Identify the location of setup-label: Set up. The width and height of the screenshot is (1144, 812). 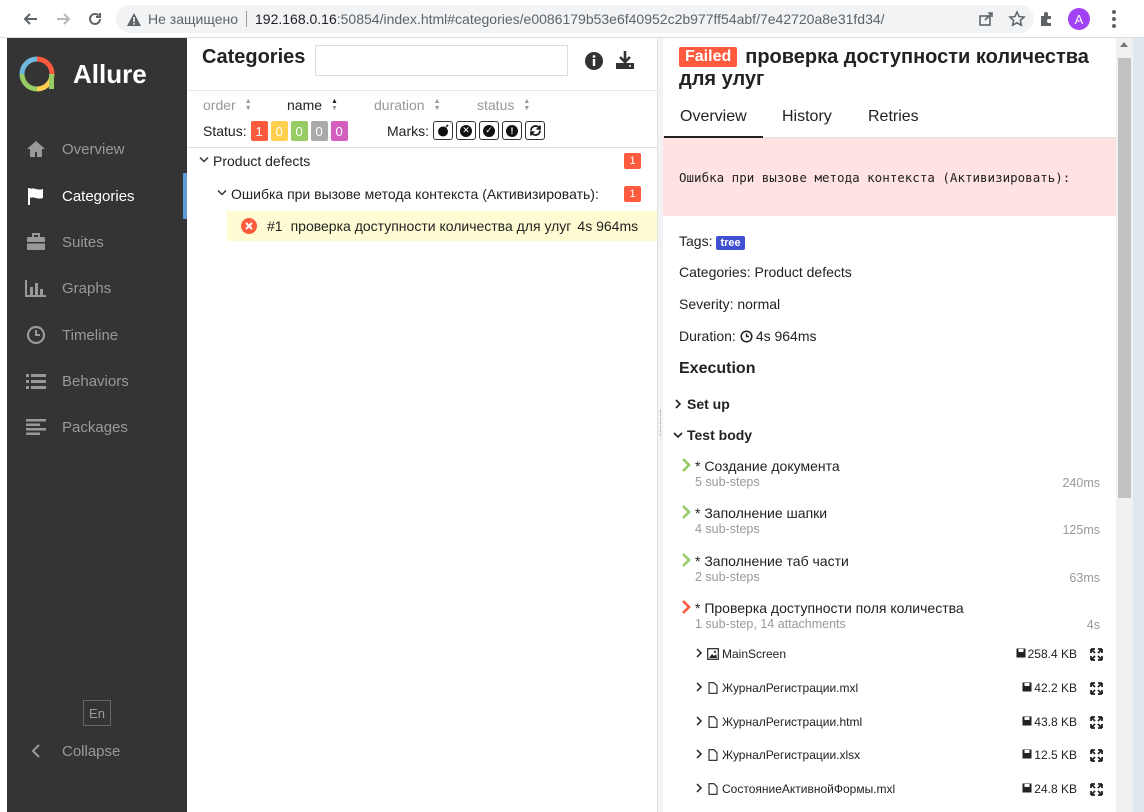
(708, 404).